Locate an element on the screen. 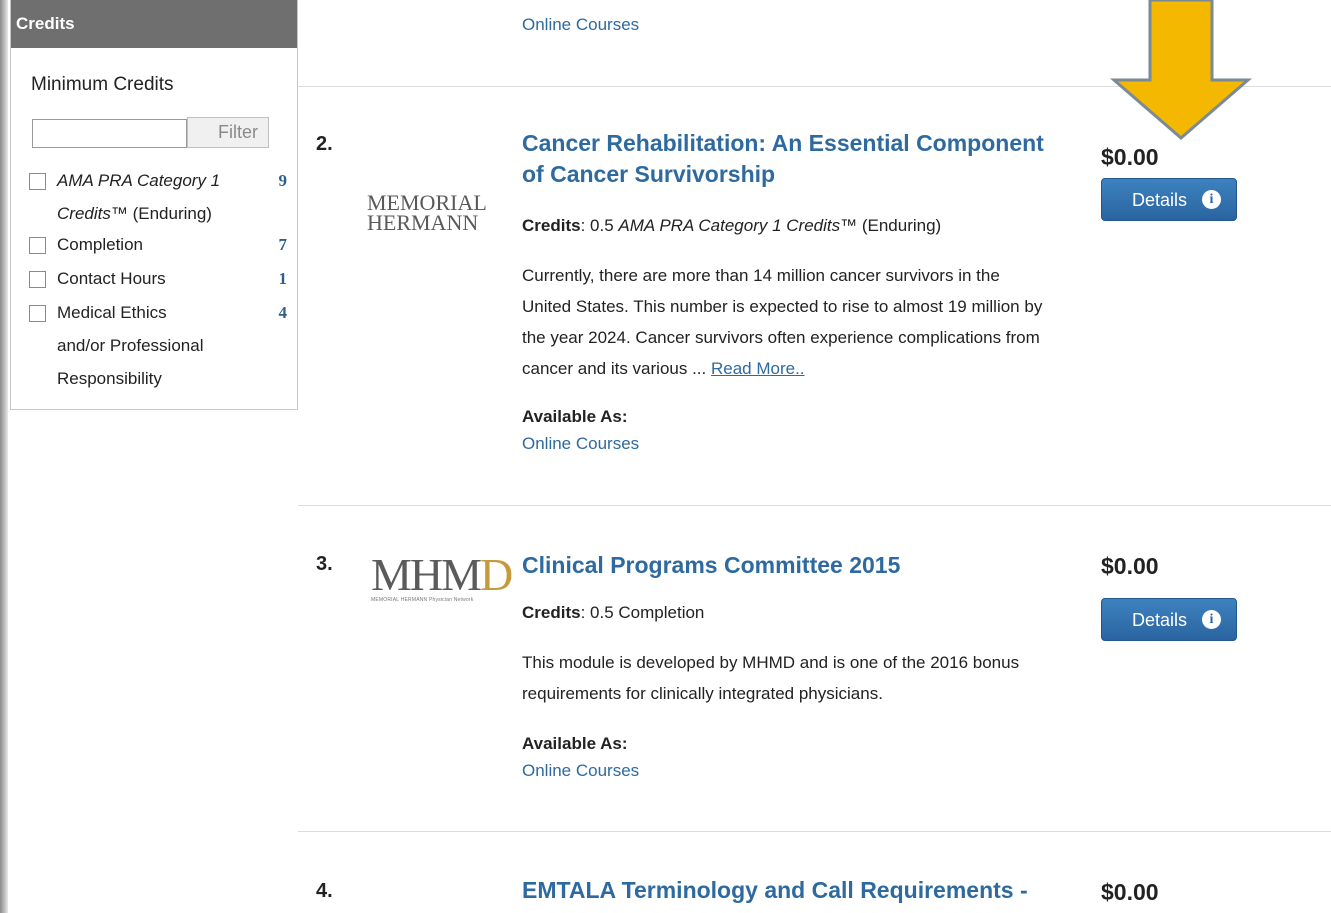 Image resolution: width=1331 pixels, height=913 pixels. window-left-edge is located at coordinates (4, 456).